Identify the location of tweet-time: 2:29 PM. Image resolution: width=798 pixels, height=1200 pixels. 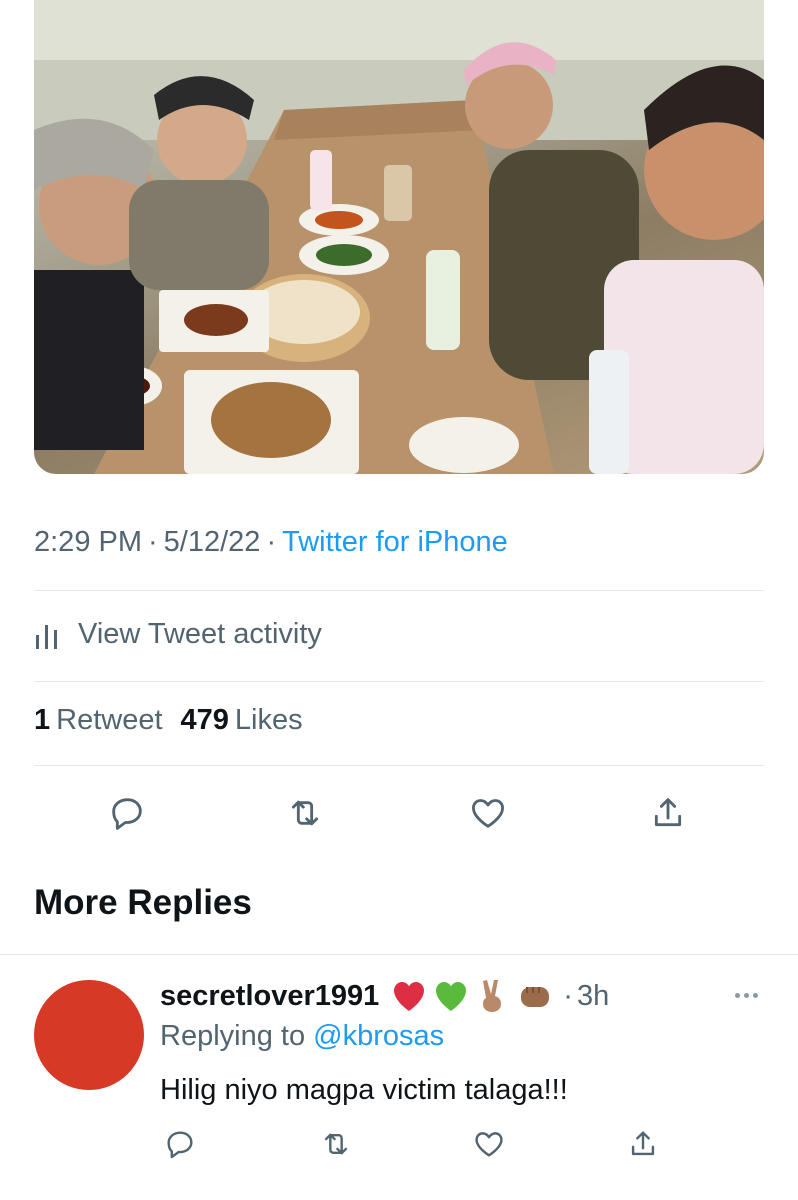
(88, 542).